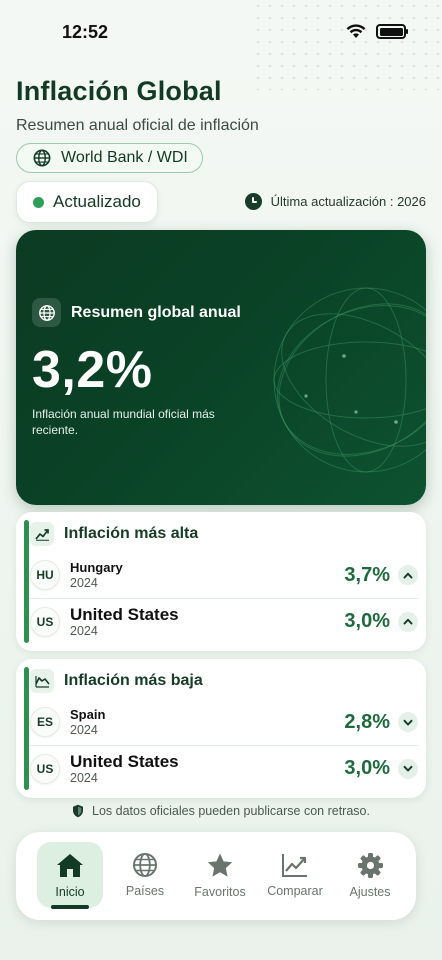  Describe the element at coordinates (224, 575) in the screenshot. I see `list-item: HU Hungary 2024 3,7%` at that location.